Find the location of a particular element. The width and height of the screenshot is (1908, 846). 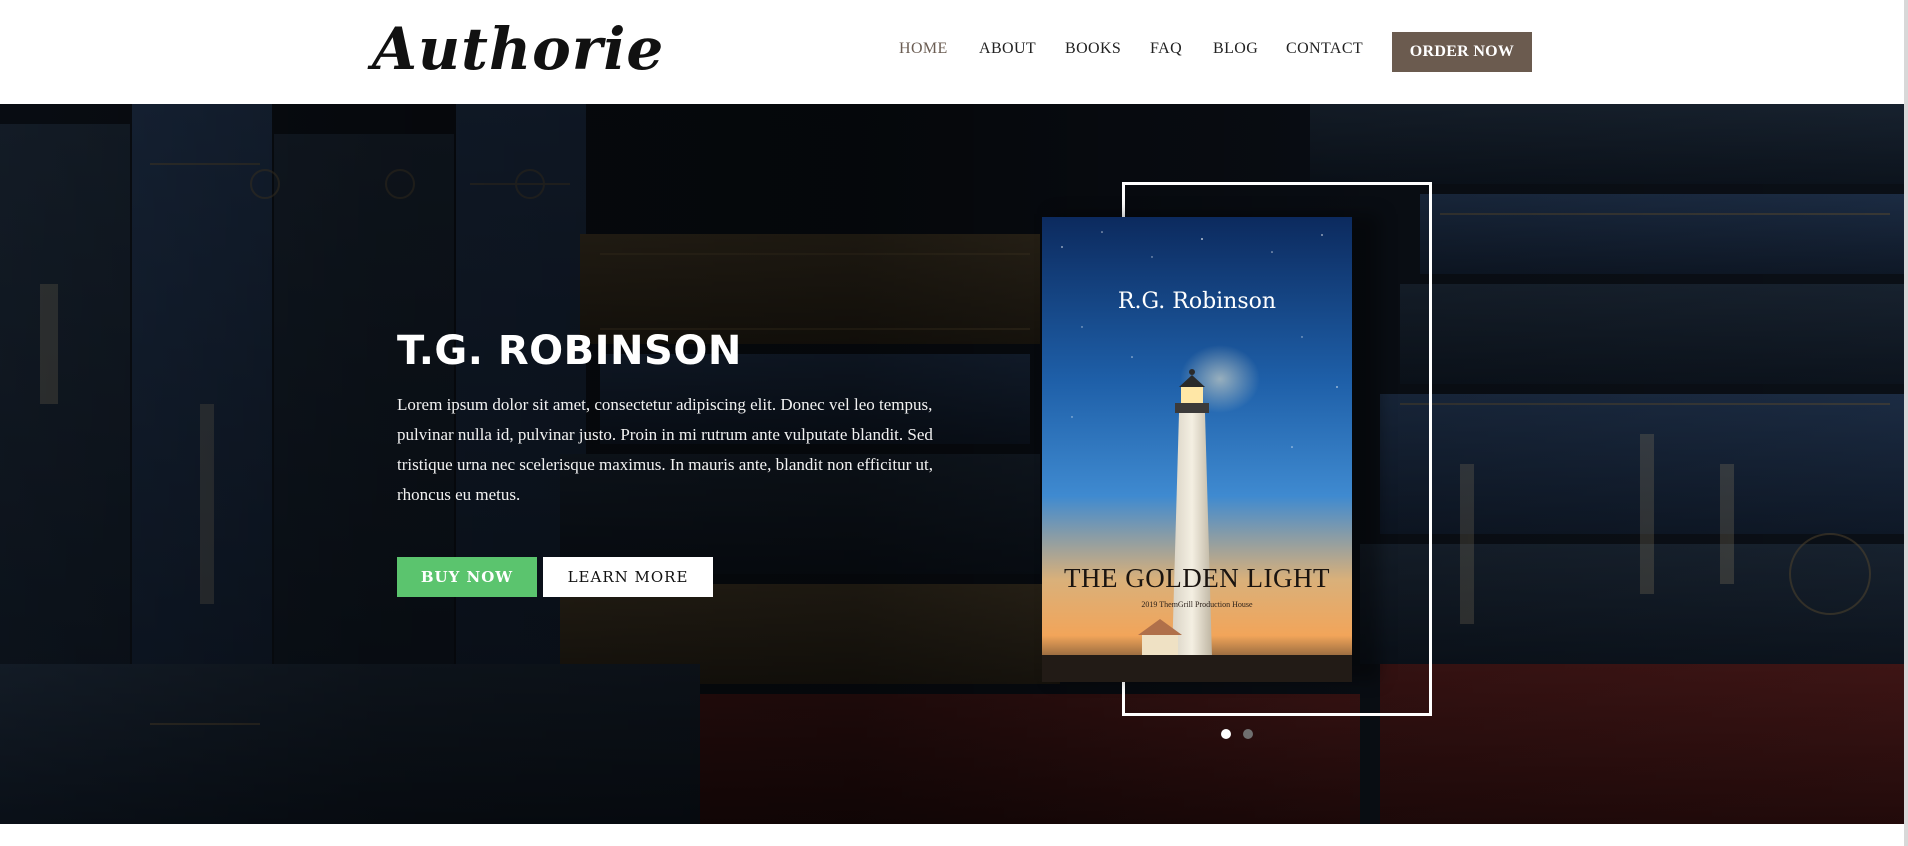

nav-home: HOME is located at coordinates (923, 49).